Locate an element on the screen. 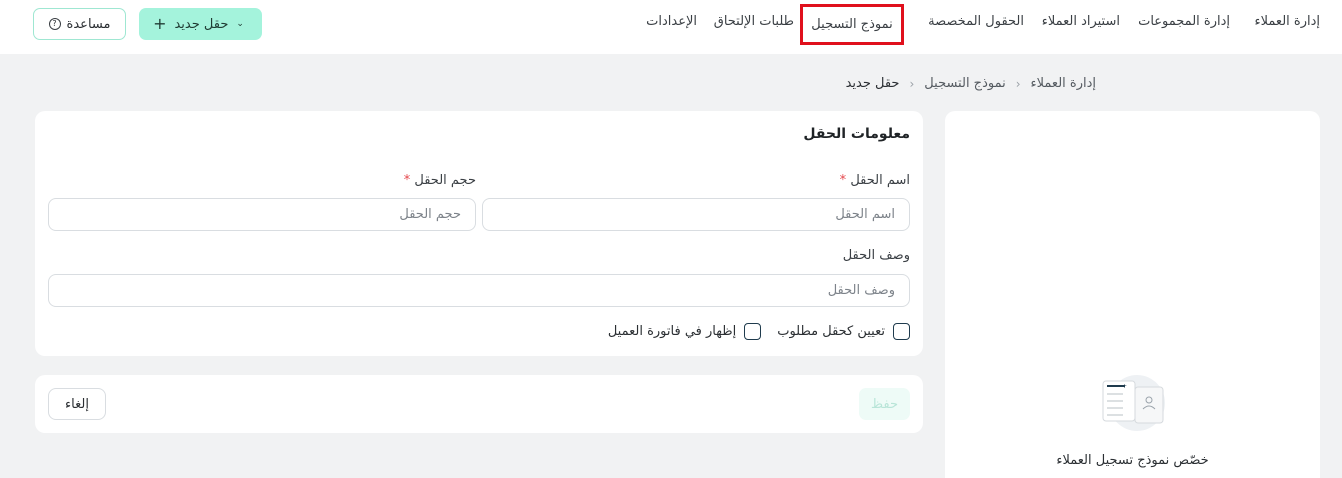 The height and width of the screenshot is (478, 1342). breadcrumb: إدارة العملاء ‹ نموذج التسجيل ‹ حقل جديد is located at coordinates (971, 83).